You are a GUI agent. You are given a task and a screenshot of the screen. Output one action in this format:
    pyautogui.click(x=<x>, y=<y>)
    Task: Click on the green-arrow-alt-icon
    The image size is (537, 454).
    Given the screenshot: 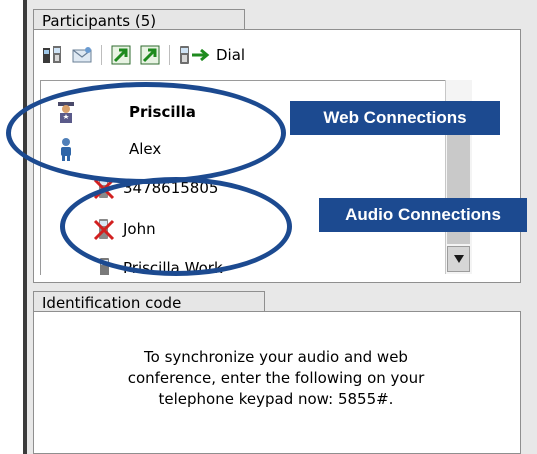 What is the action you would take?
    pyautogui.click(x=150, y=55)
    